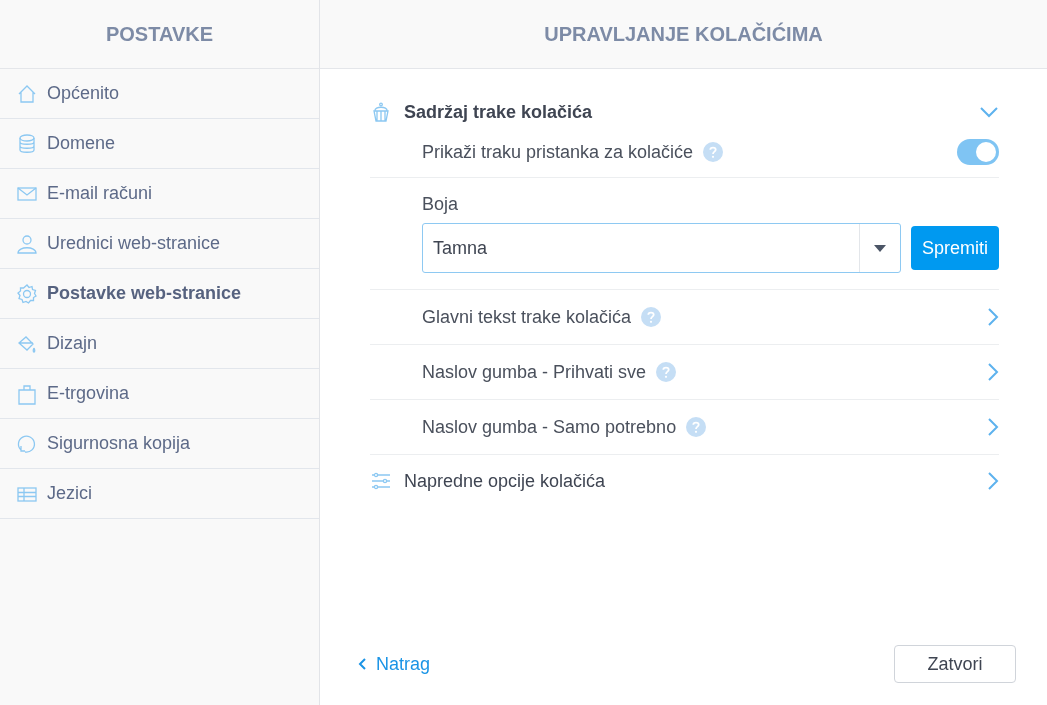  What do you see at coordinates (558, 152) in the screenshot?
I see `setting-label: Prikaži traku pristanka za kolačiće` at bounding box center [558, 152].